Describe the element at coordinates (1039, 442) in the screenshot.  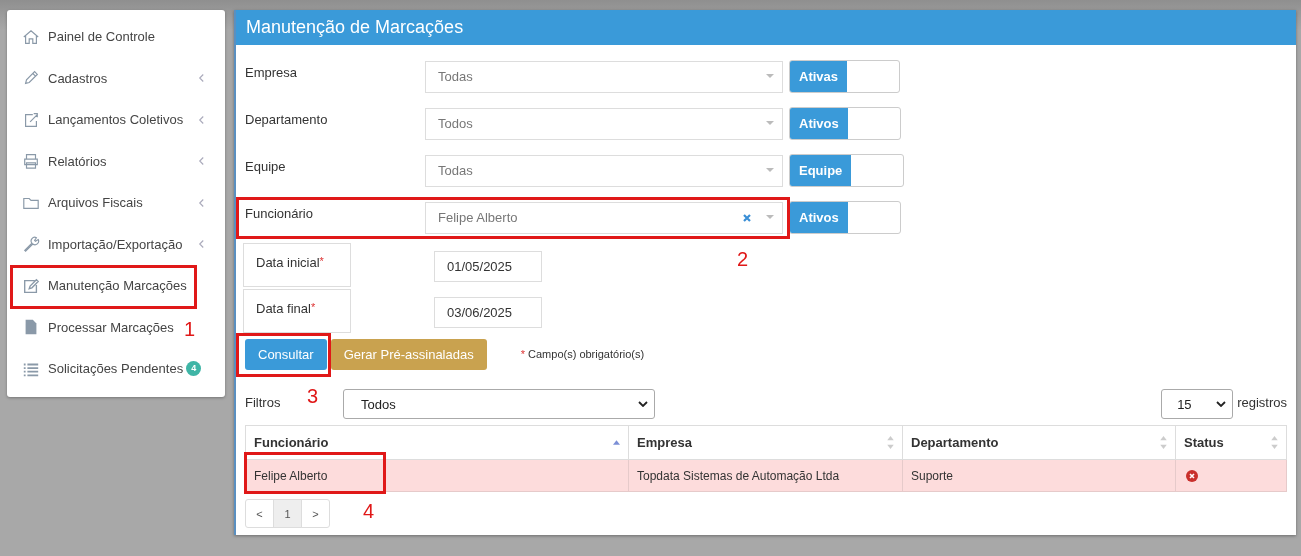
I see `column-header: Departamento` at that location.